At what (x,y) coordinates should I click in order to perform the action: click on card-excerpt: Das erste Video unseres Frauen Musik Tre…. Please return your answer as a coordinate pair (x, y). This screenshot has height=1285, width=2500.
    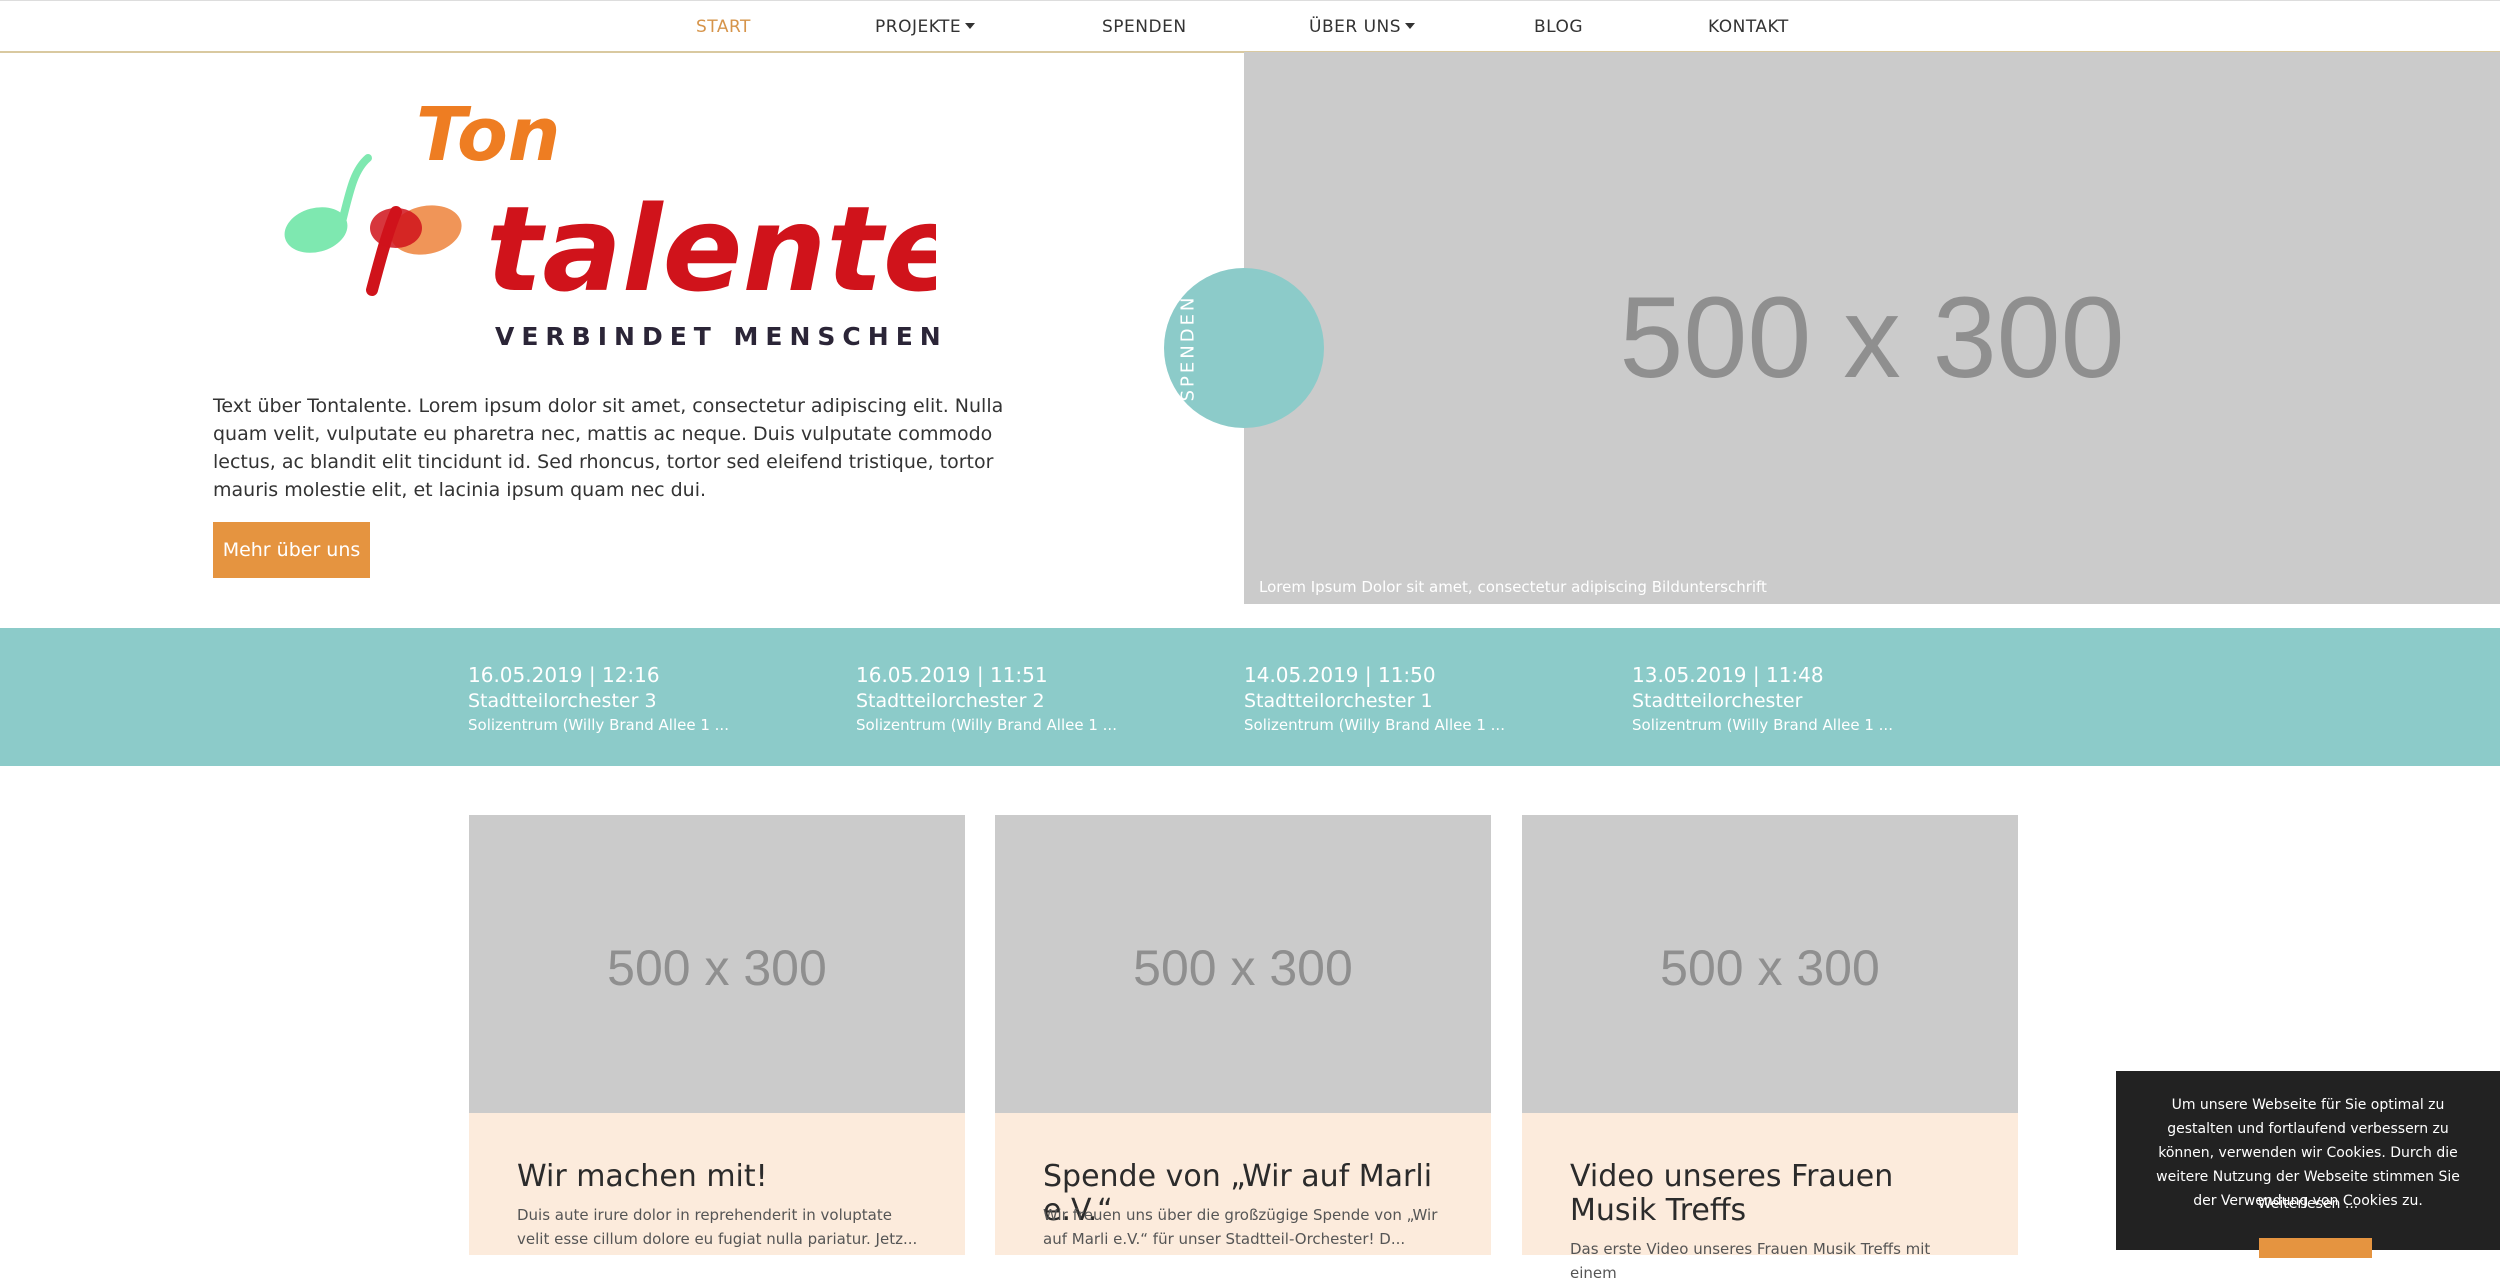
    Looking at the image, I should click on (1750, 1261).